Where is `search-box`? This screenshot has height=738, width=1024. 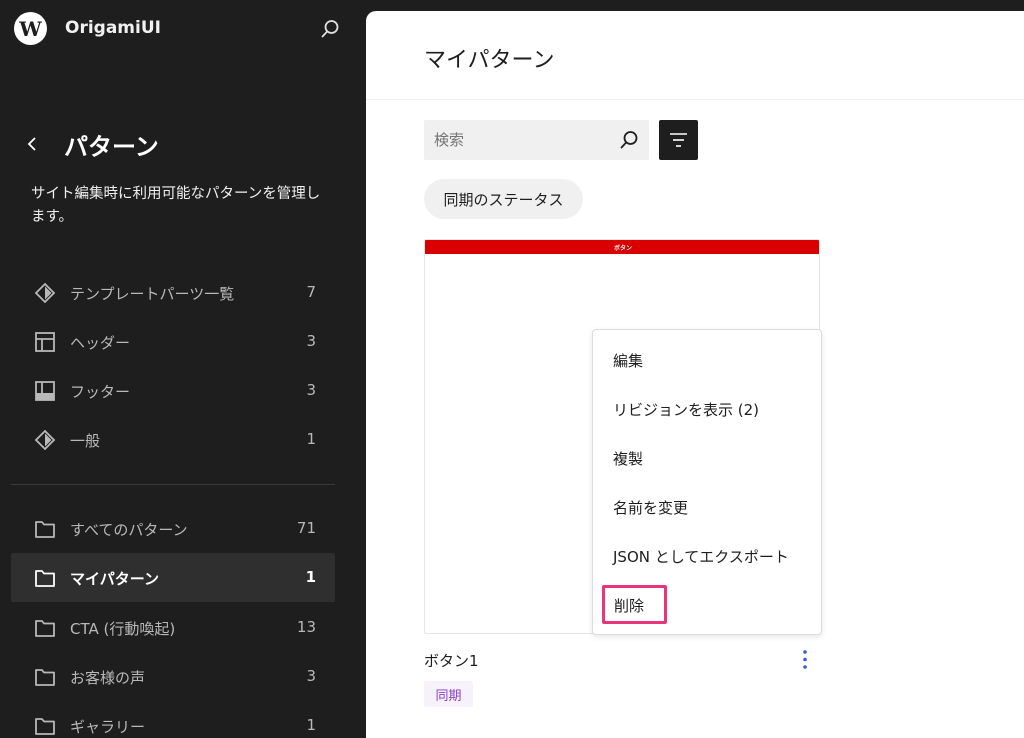
search-box is located at coordinates (536, 140).